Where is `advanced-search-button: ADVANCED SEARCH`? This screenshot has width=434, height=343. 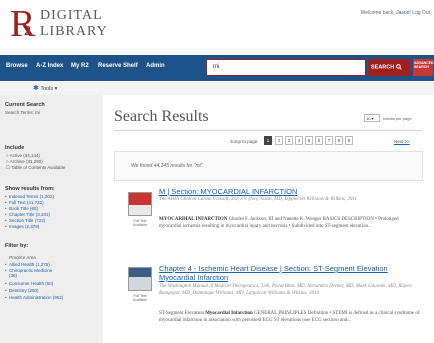 advanced-search-button: ADVANCED SEARCH is located at coordinates (423, 67).